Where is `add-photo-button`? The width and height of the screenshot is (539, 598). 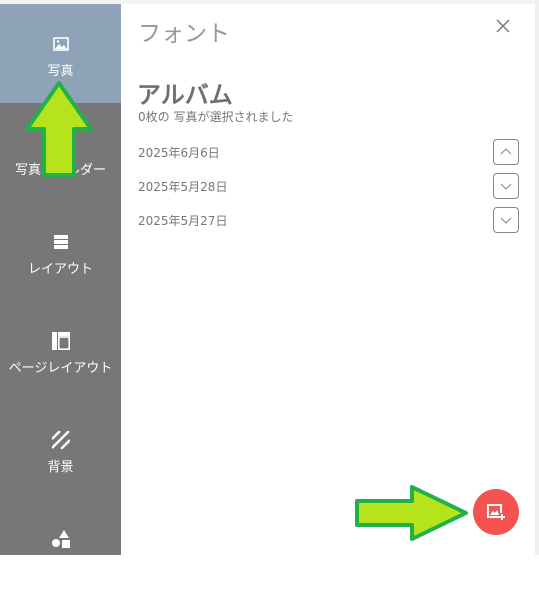
add-photo-button is located at coordinates (496, 512).